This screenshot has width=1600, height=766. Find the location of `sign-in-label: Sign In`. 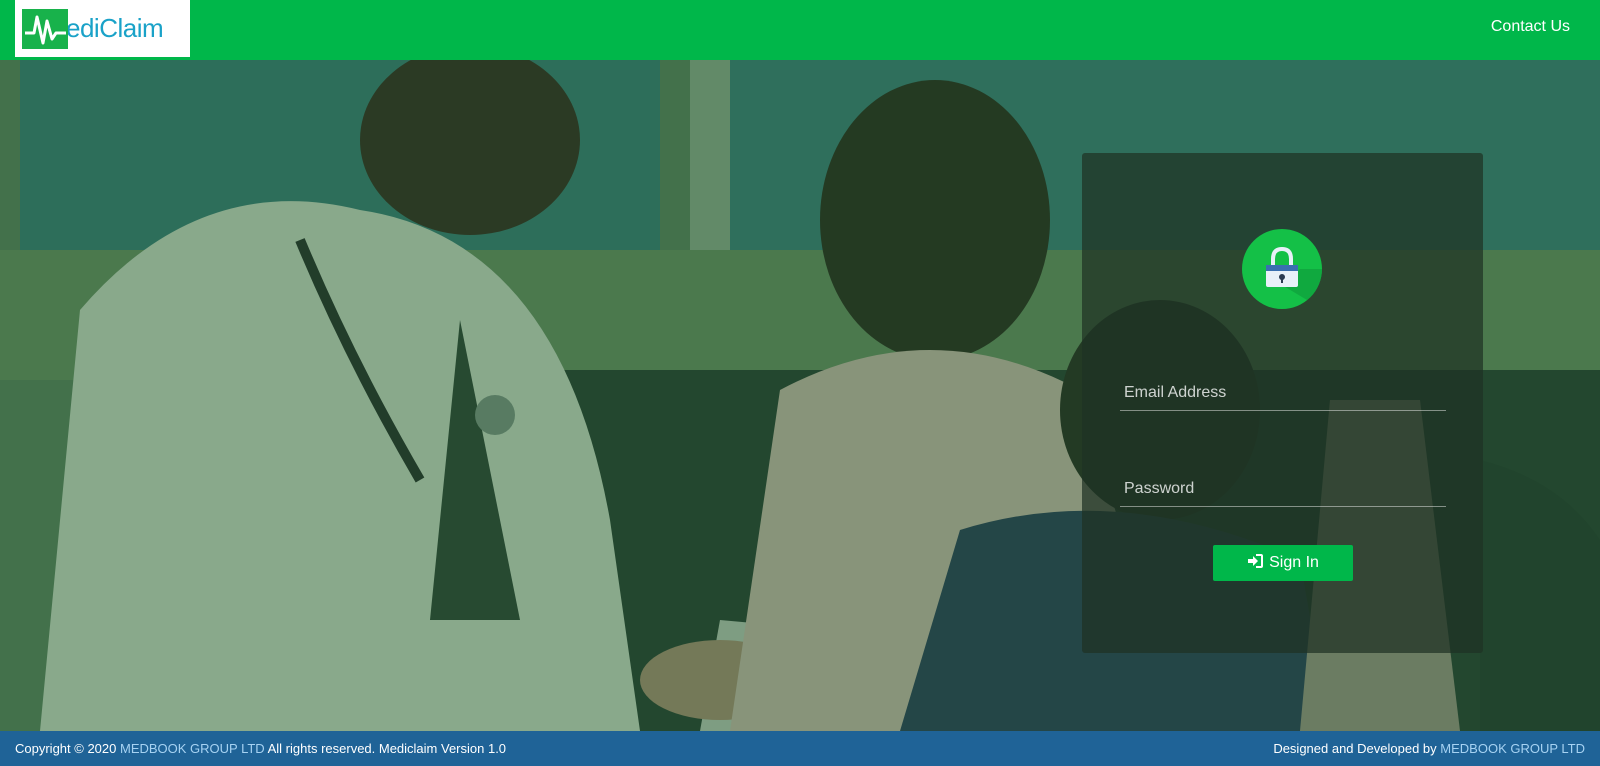

sign-in-label: Sign In is located at coordinates (1294, 562).